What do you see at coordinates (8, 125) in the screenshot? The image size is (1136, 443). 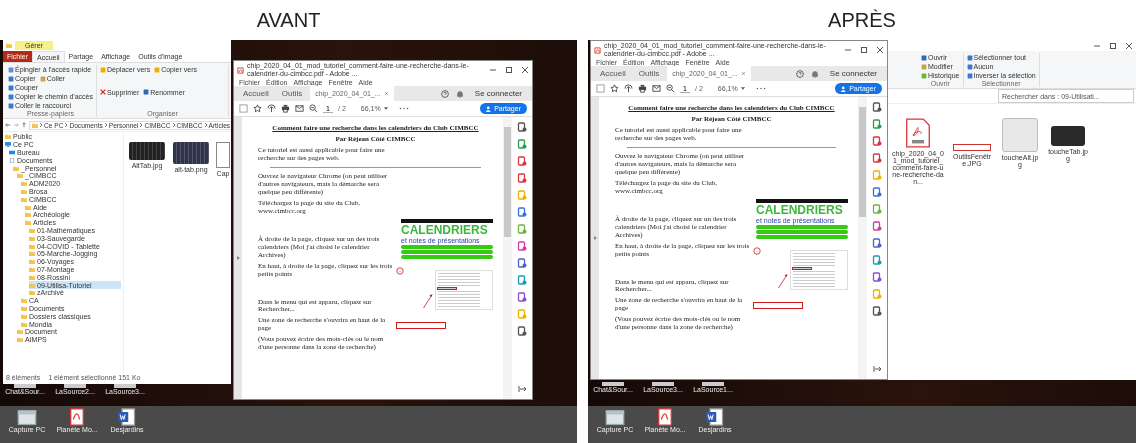 I see `back-arrow-icon` at bounding box center [8, 125].